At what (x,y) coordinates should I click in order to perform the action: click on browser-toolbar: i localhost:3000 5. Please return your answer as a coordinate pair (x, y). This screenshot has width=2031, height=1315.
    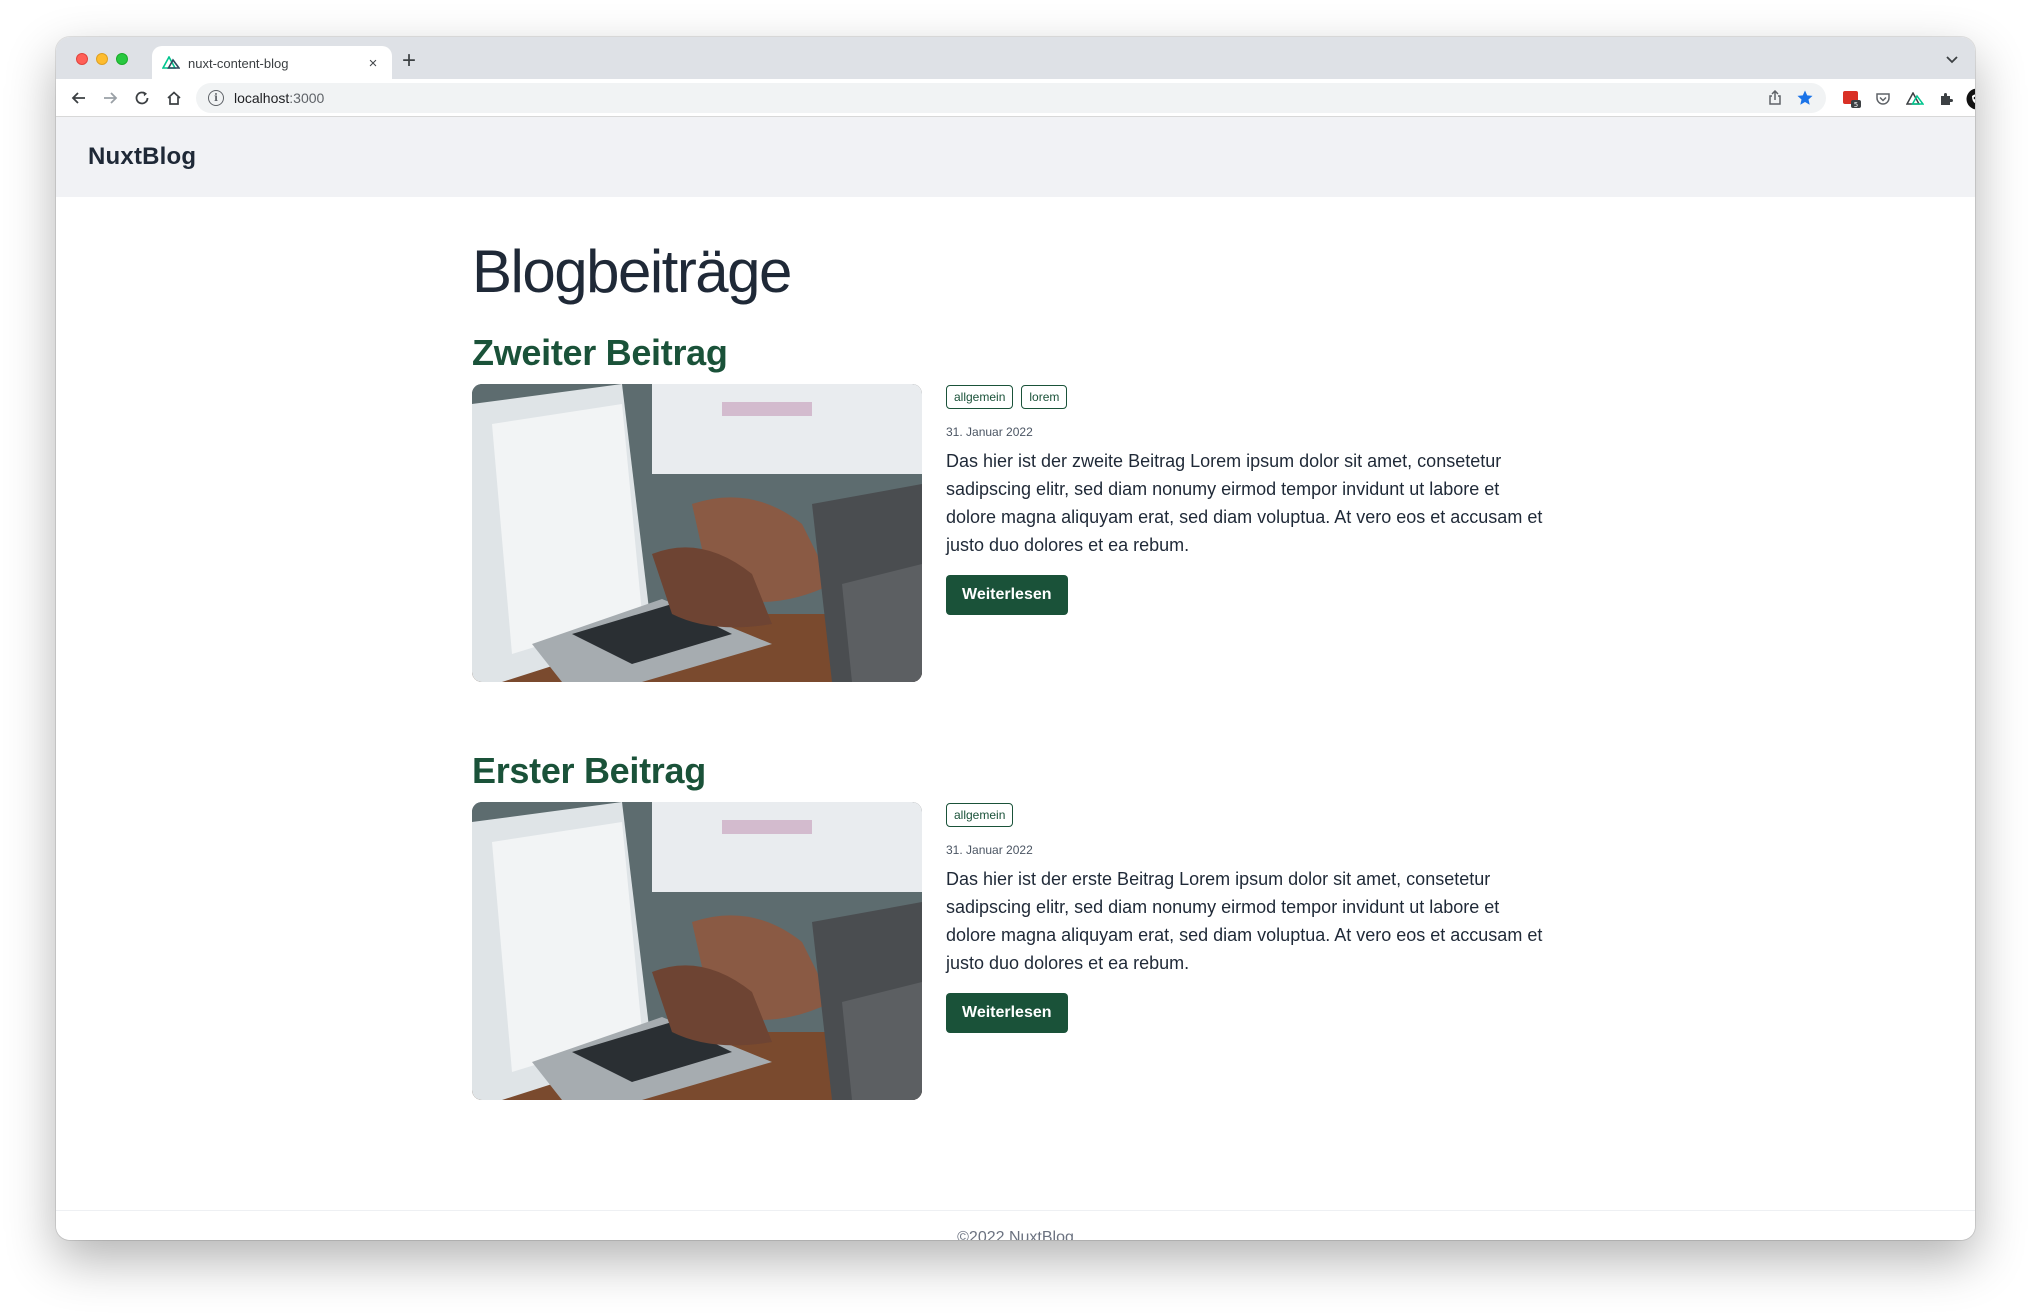
    Looking at the image, I should click on (1015, 98).